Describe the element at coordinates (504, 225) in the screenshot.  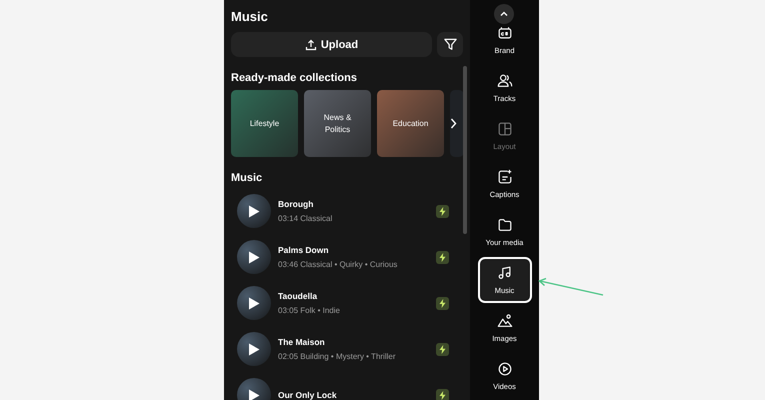
I see `folder-icon` at that location.